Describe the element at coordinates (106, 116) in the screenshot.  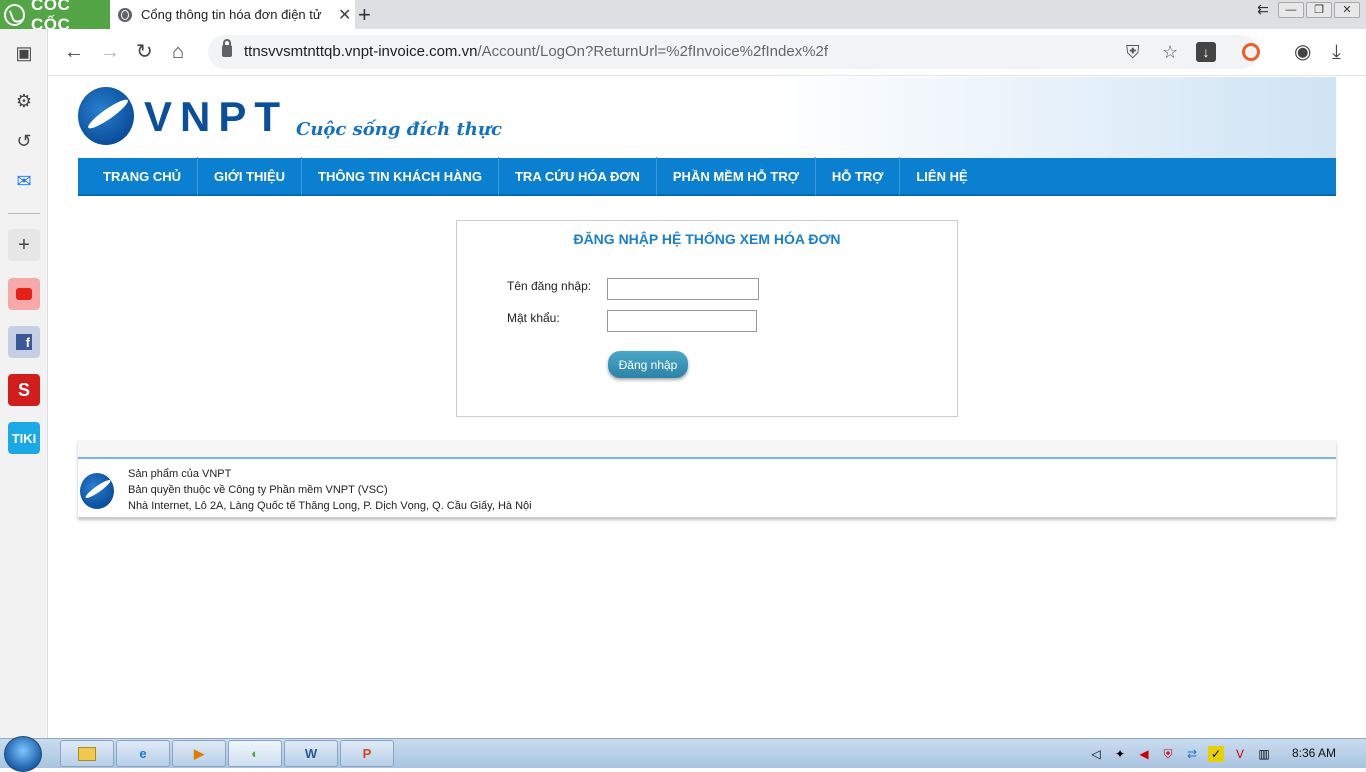
I see `vnpt-logo-icon` at that location.